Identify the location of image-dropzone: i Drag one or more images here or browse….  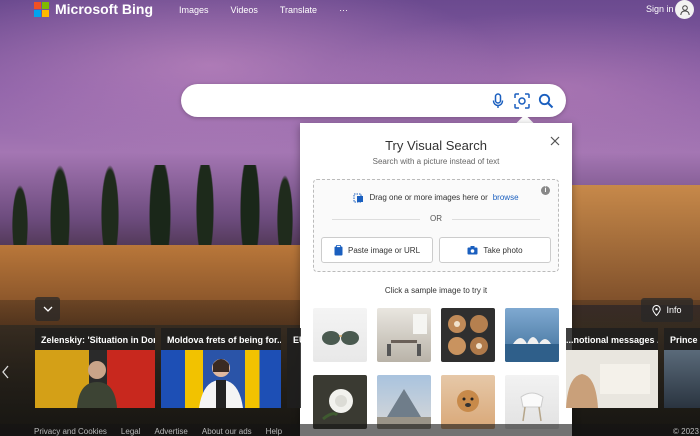
(436, 225).